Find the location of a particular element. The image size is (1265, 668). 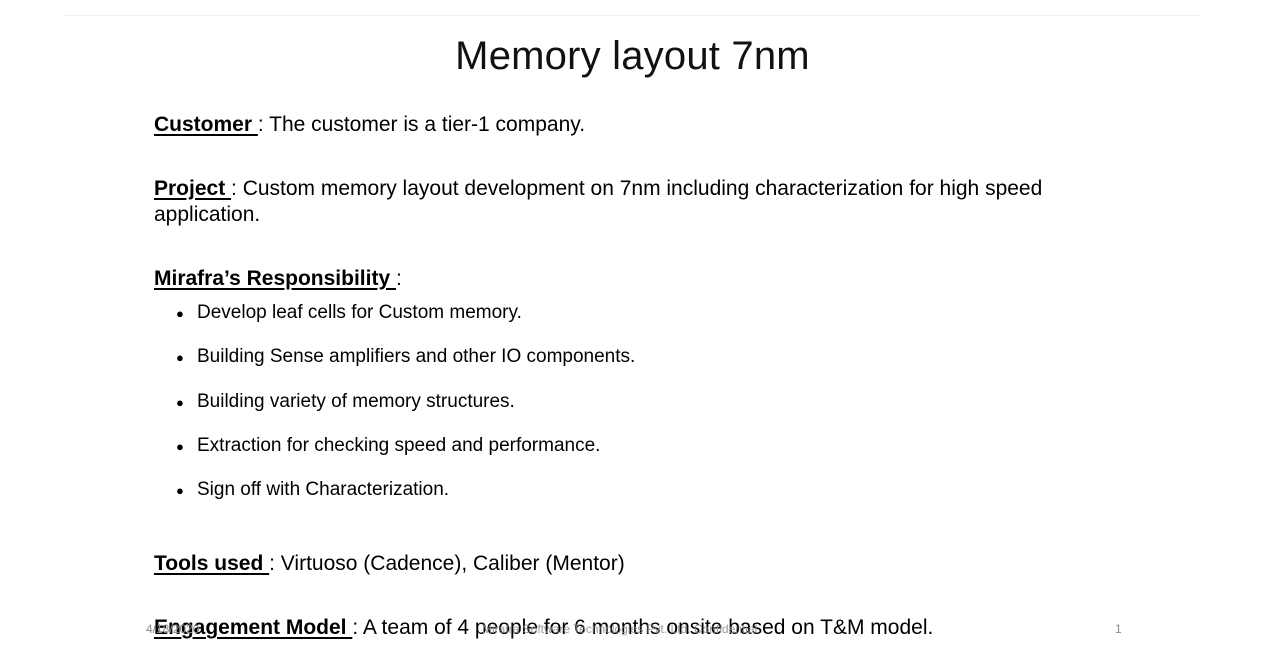

responsibility-section: Mirafra’s Responsibility : is located at coordinates (634, 279).